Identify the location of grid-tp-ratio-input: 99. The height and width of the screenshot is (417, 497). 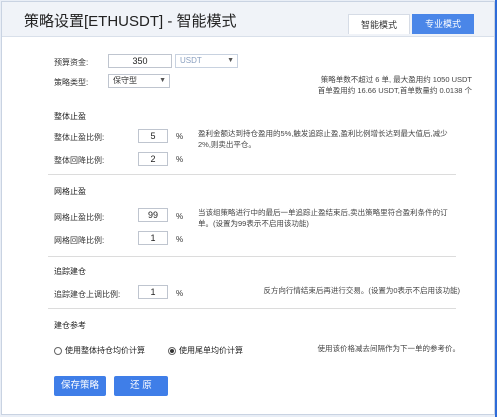
(153, 215).